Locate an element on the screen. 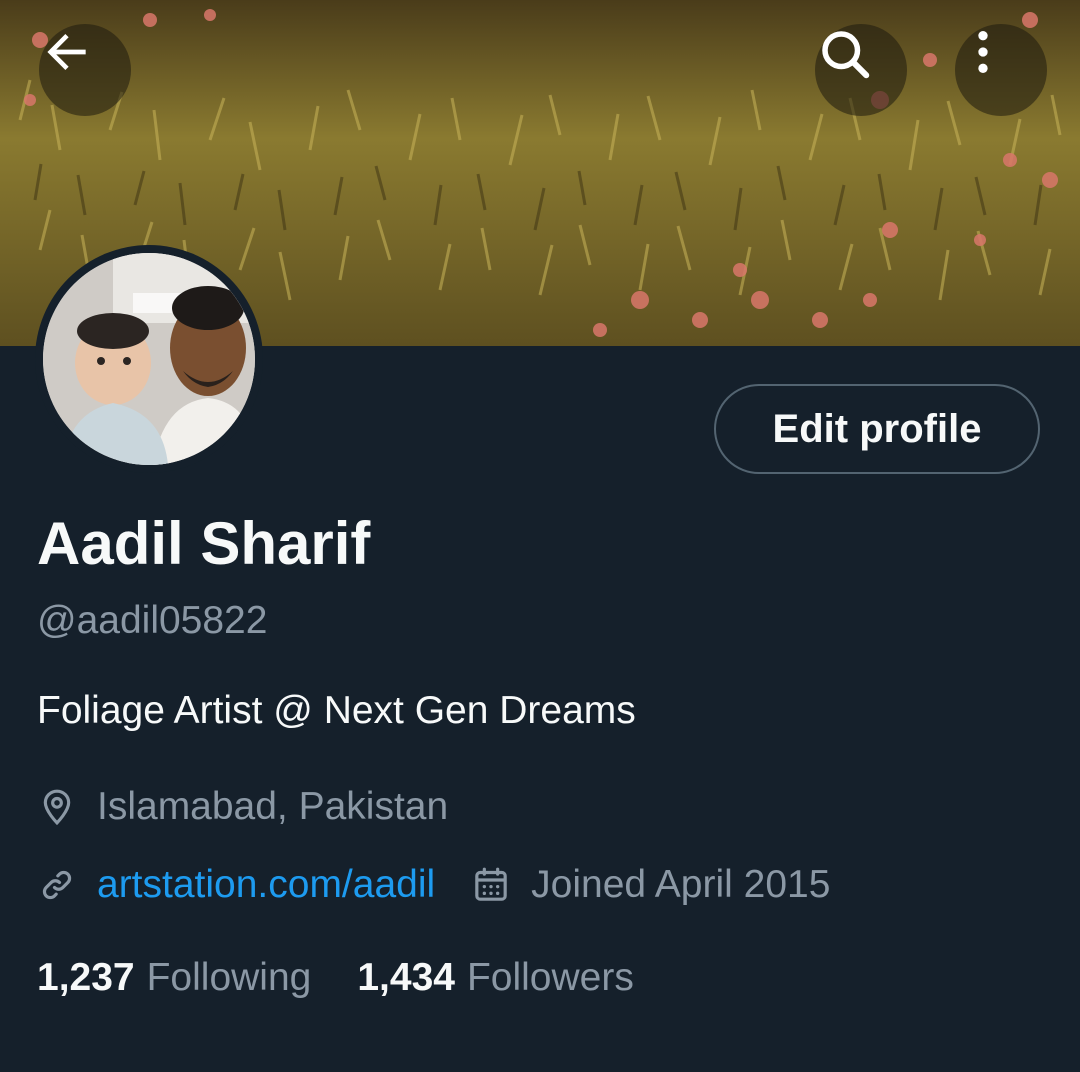 The width and height of the screenshot is (1080, 1072). calendar-icon is located at coordinates (491, 884).